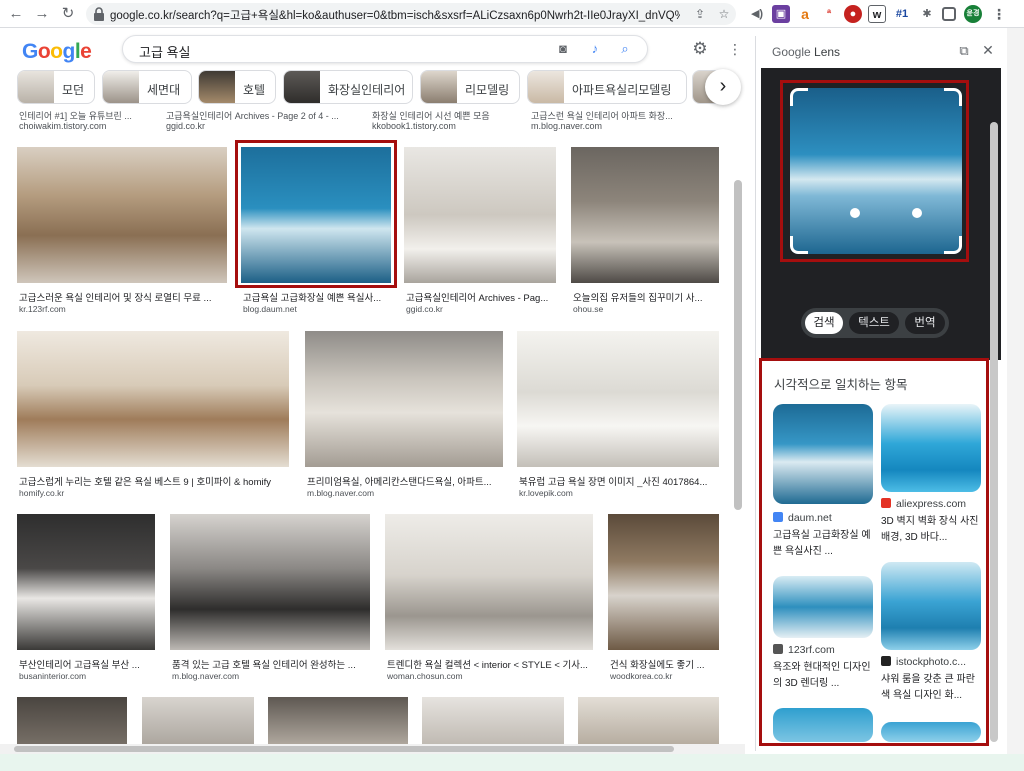 The width and height of the screenshot is (1024, 771). I want to click on lens-scrollbar, so click(994, 432).